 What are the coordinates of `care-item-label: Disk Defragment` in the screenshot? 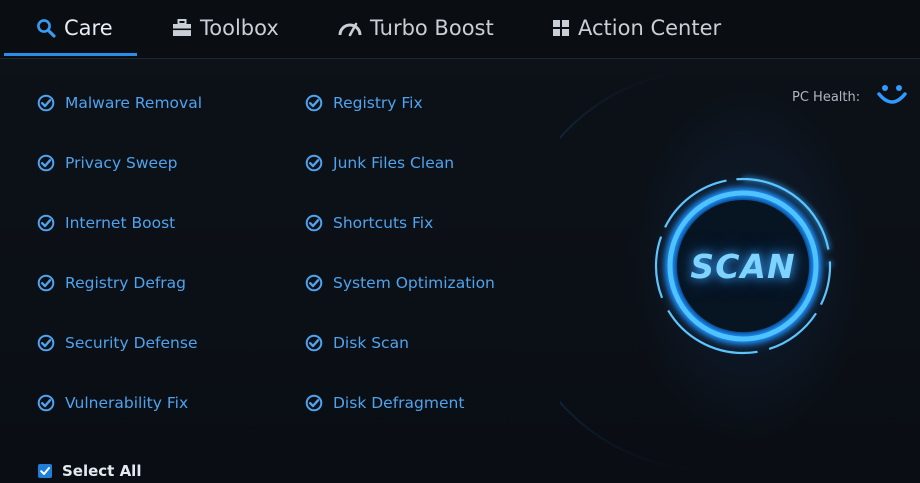 It's located at (399, 403).